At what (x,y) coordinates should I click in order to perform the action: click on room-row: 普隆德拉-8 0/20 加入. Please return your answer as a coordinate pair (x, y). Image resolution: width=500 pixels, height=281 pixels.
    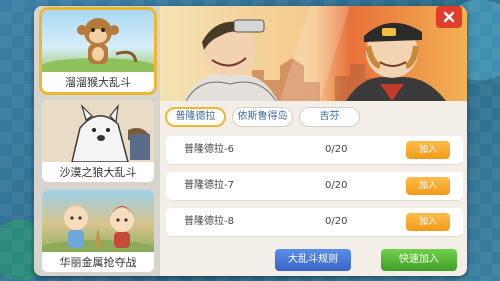
    Looking at the image, I should click on (314, 222).